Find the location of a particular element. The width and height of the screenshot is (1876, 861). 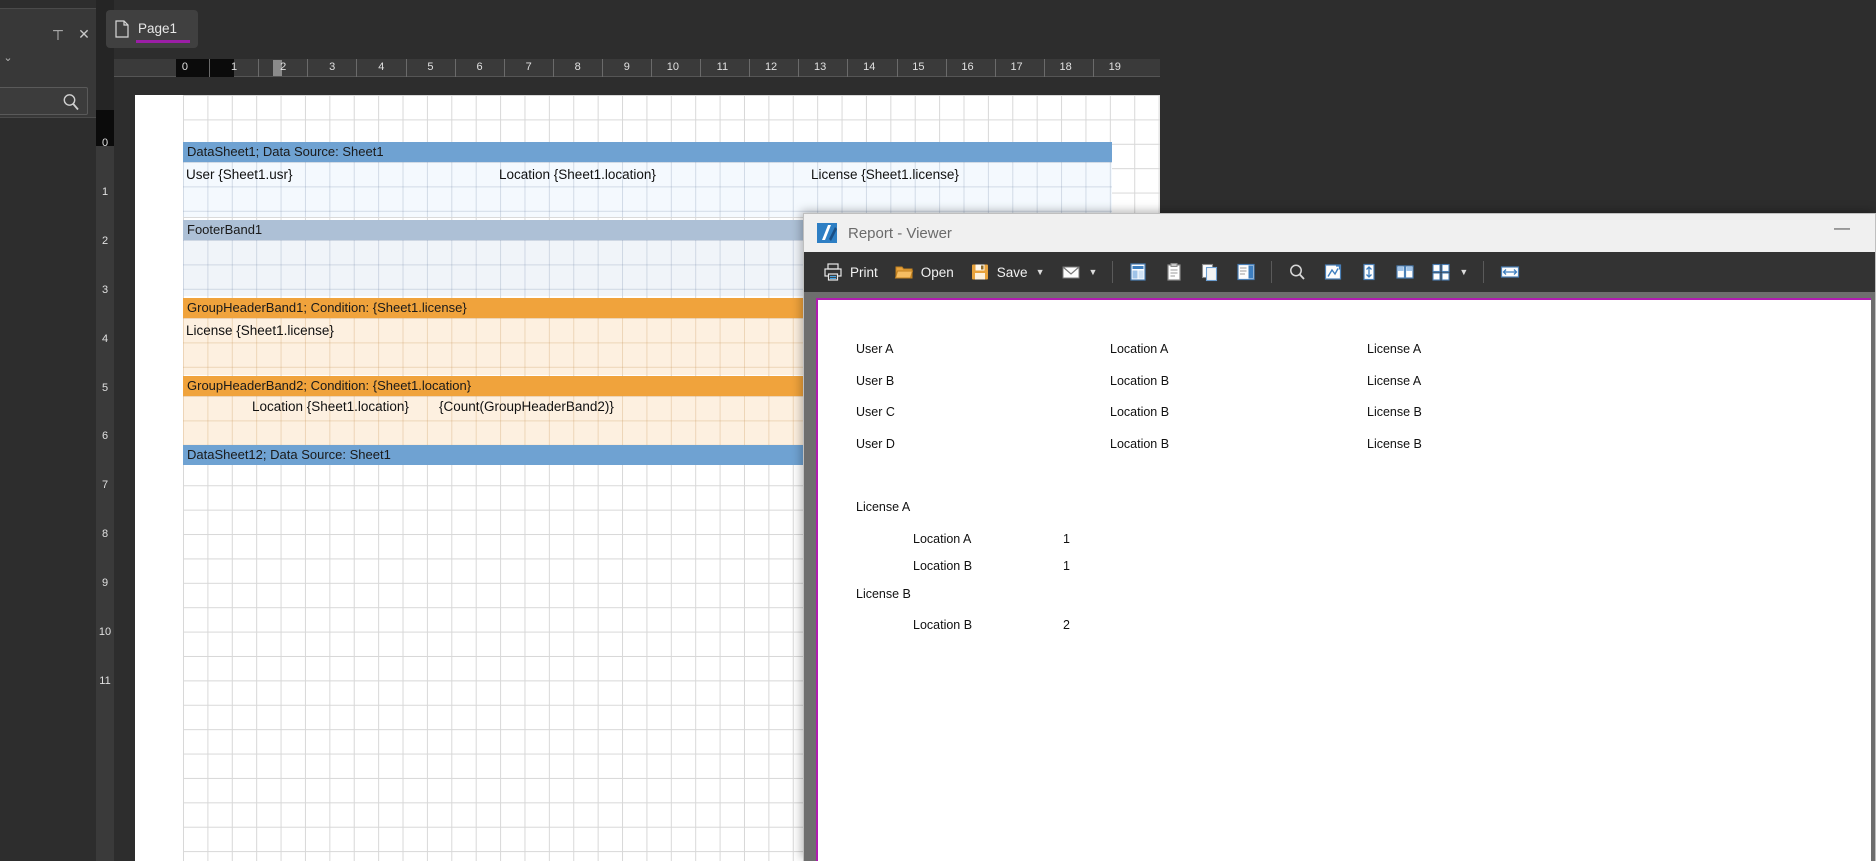

chevron-down-icon: ⌄ is located at coordinates (8, 58).